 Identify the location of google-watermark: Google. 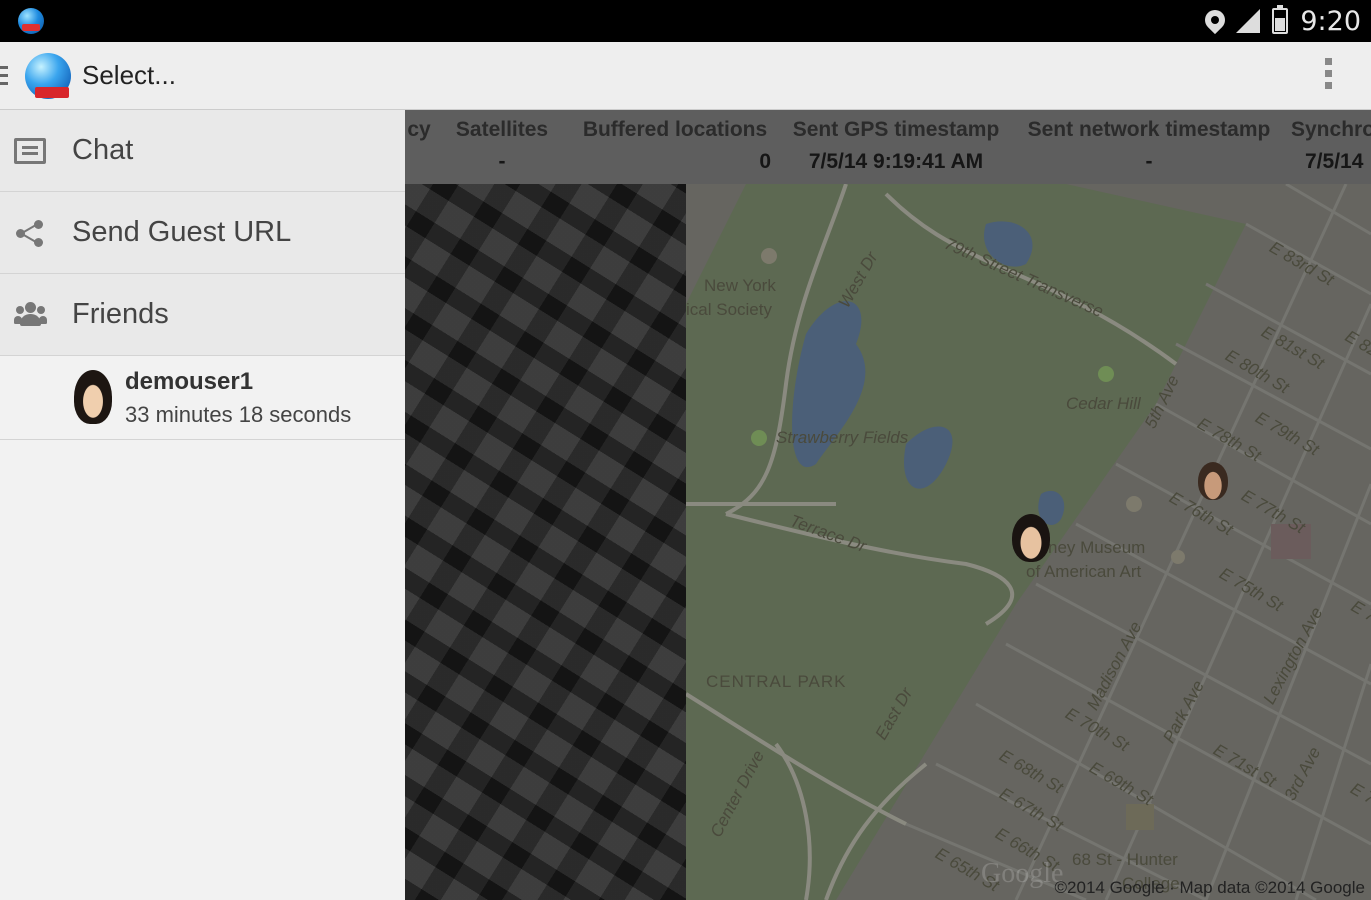
(1022, 873).